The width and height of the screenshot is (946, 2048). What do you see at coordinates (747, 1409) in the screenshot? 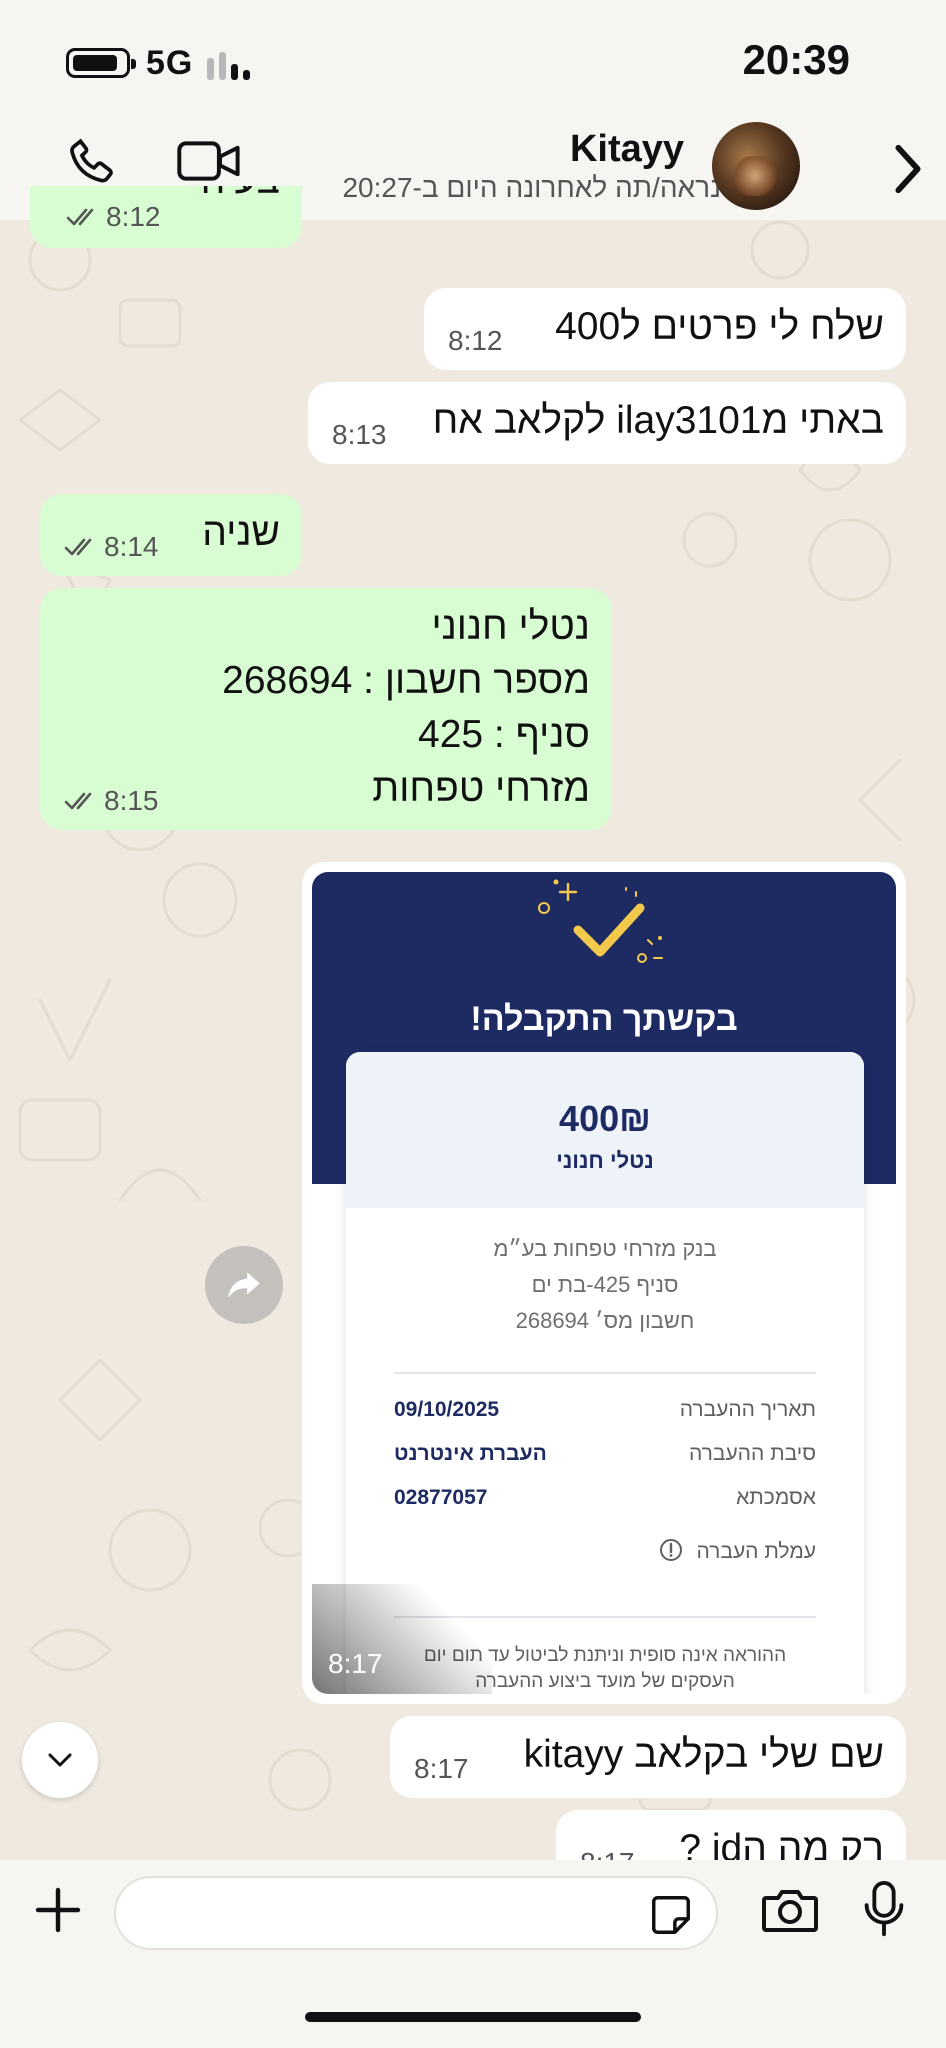
I see `row-label: תאריך ההעברה` at bounding box center [747, 1409].